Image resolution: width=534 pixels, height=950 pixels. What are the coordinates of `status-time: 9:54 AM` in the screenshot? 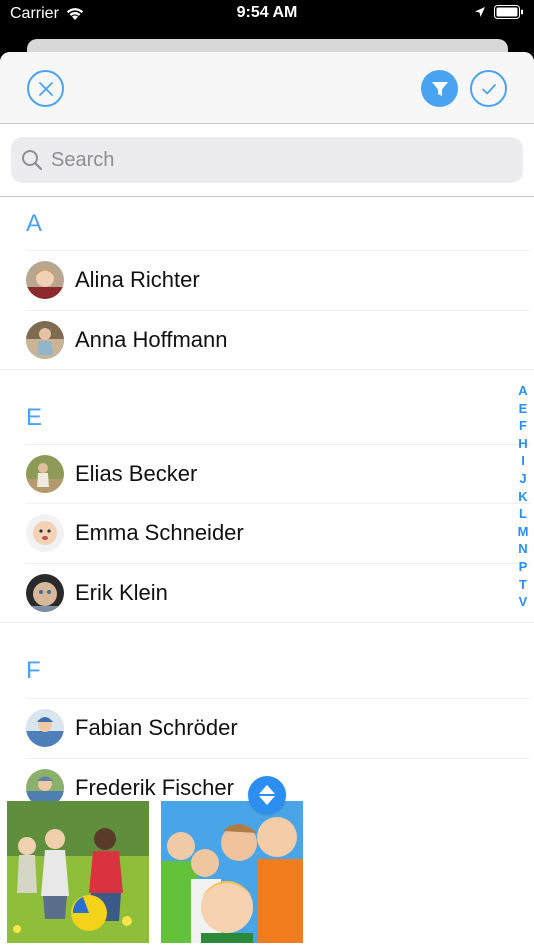 It's located at (267, 12).